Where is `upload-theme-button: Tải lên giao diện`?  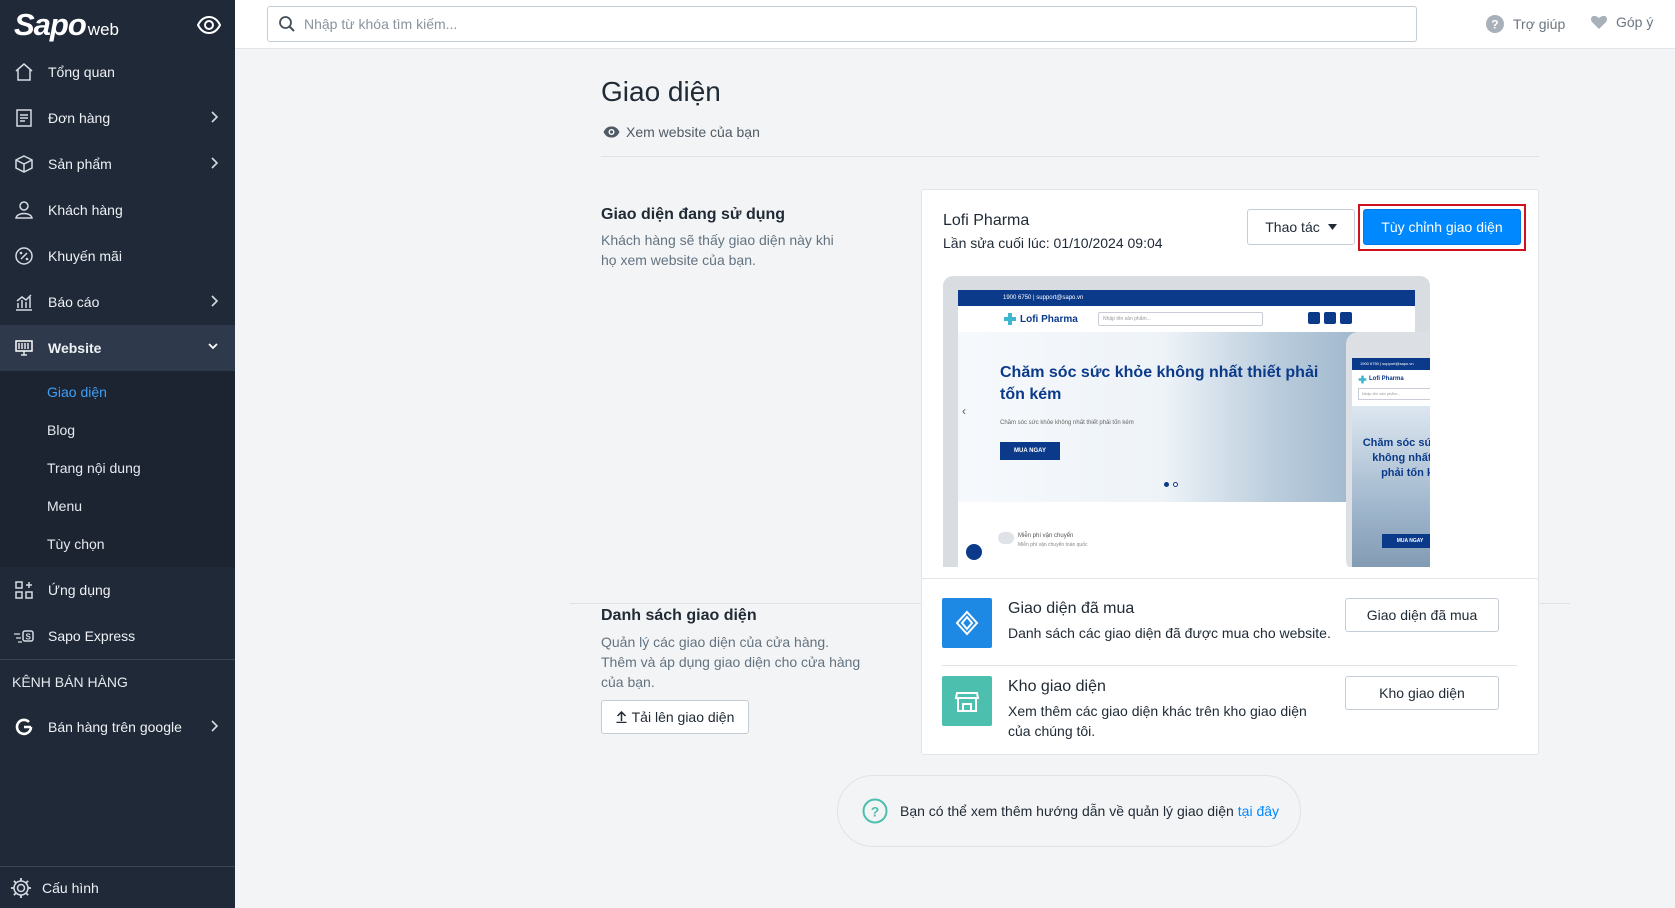
upload-theme-button: Tải lên giao diện is located at coordinates (675, 717).